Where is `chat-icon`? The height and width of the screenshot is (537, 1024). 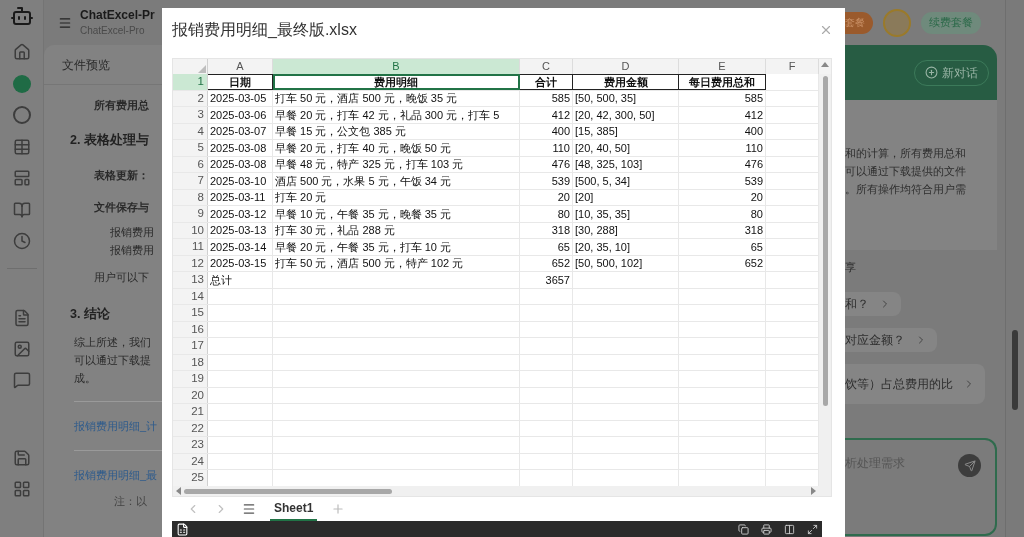
chat-icon is located at coordinates (21, 380).